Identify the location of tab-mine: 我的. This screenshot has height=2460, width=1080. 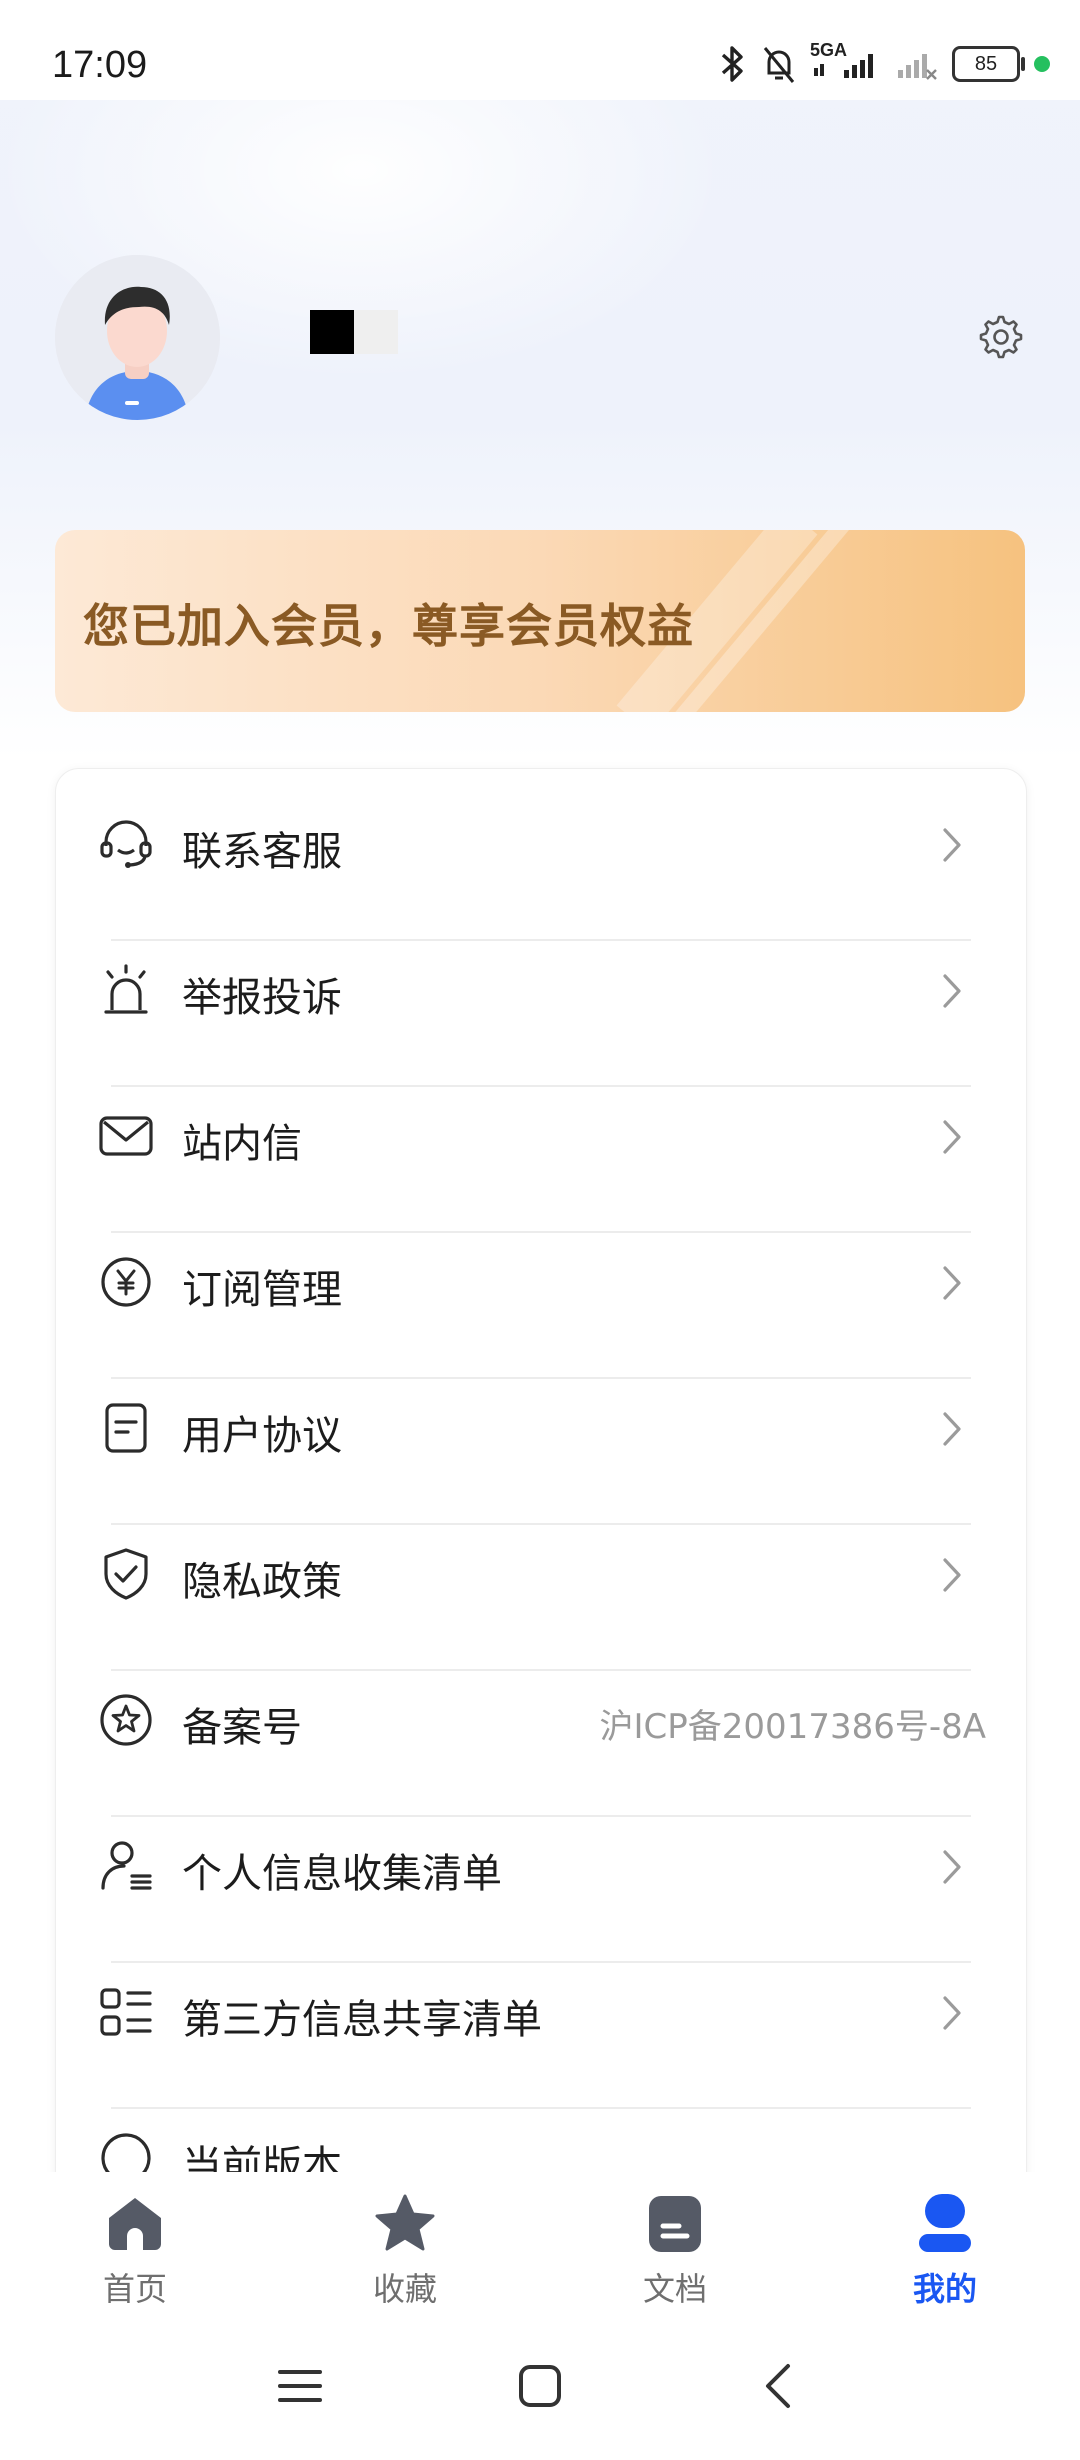
(945, 2242).